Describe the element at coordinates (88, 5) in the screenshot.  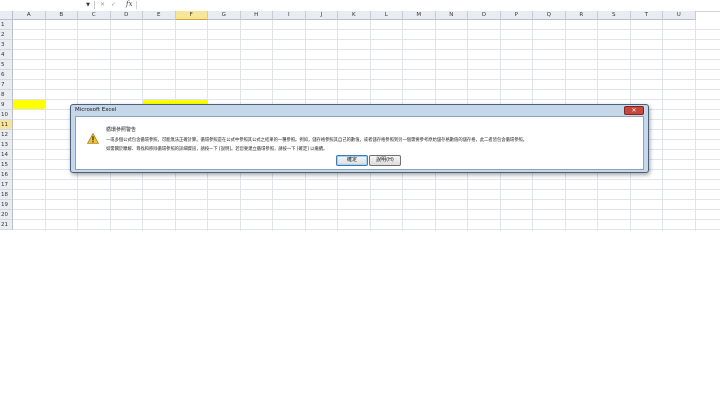
I see `chevron-down-icon: ▼` at that location.